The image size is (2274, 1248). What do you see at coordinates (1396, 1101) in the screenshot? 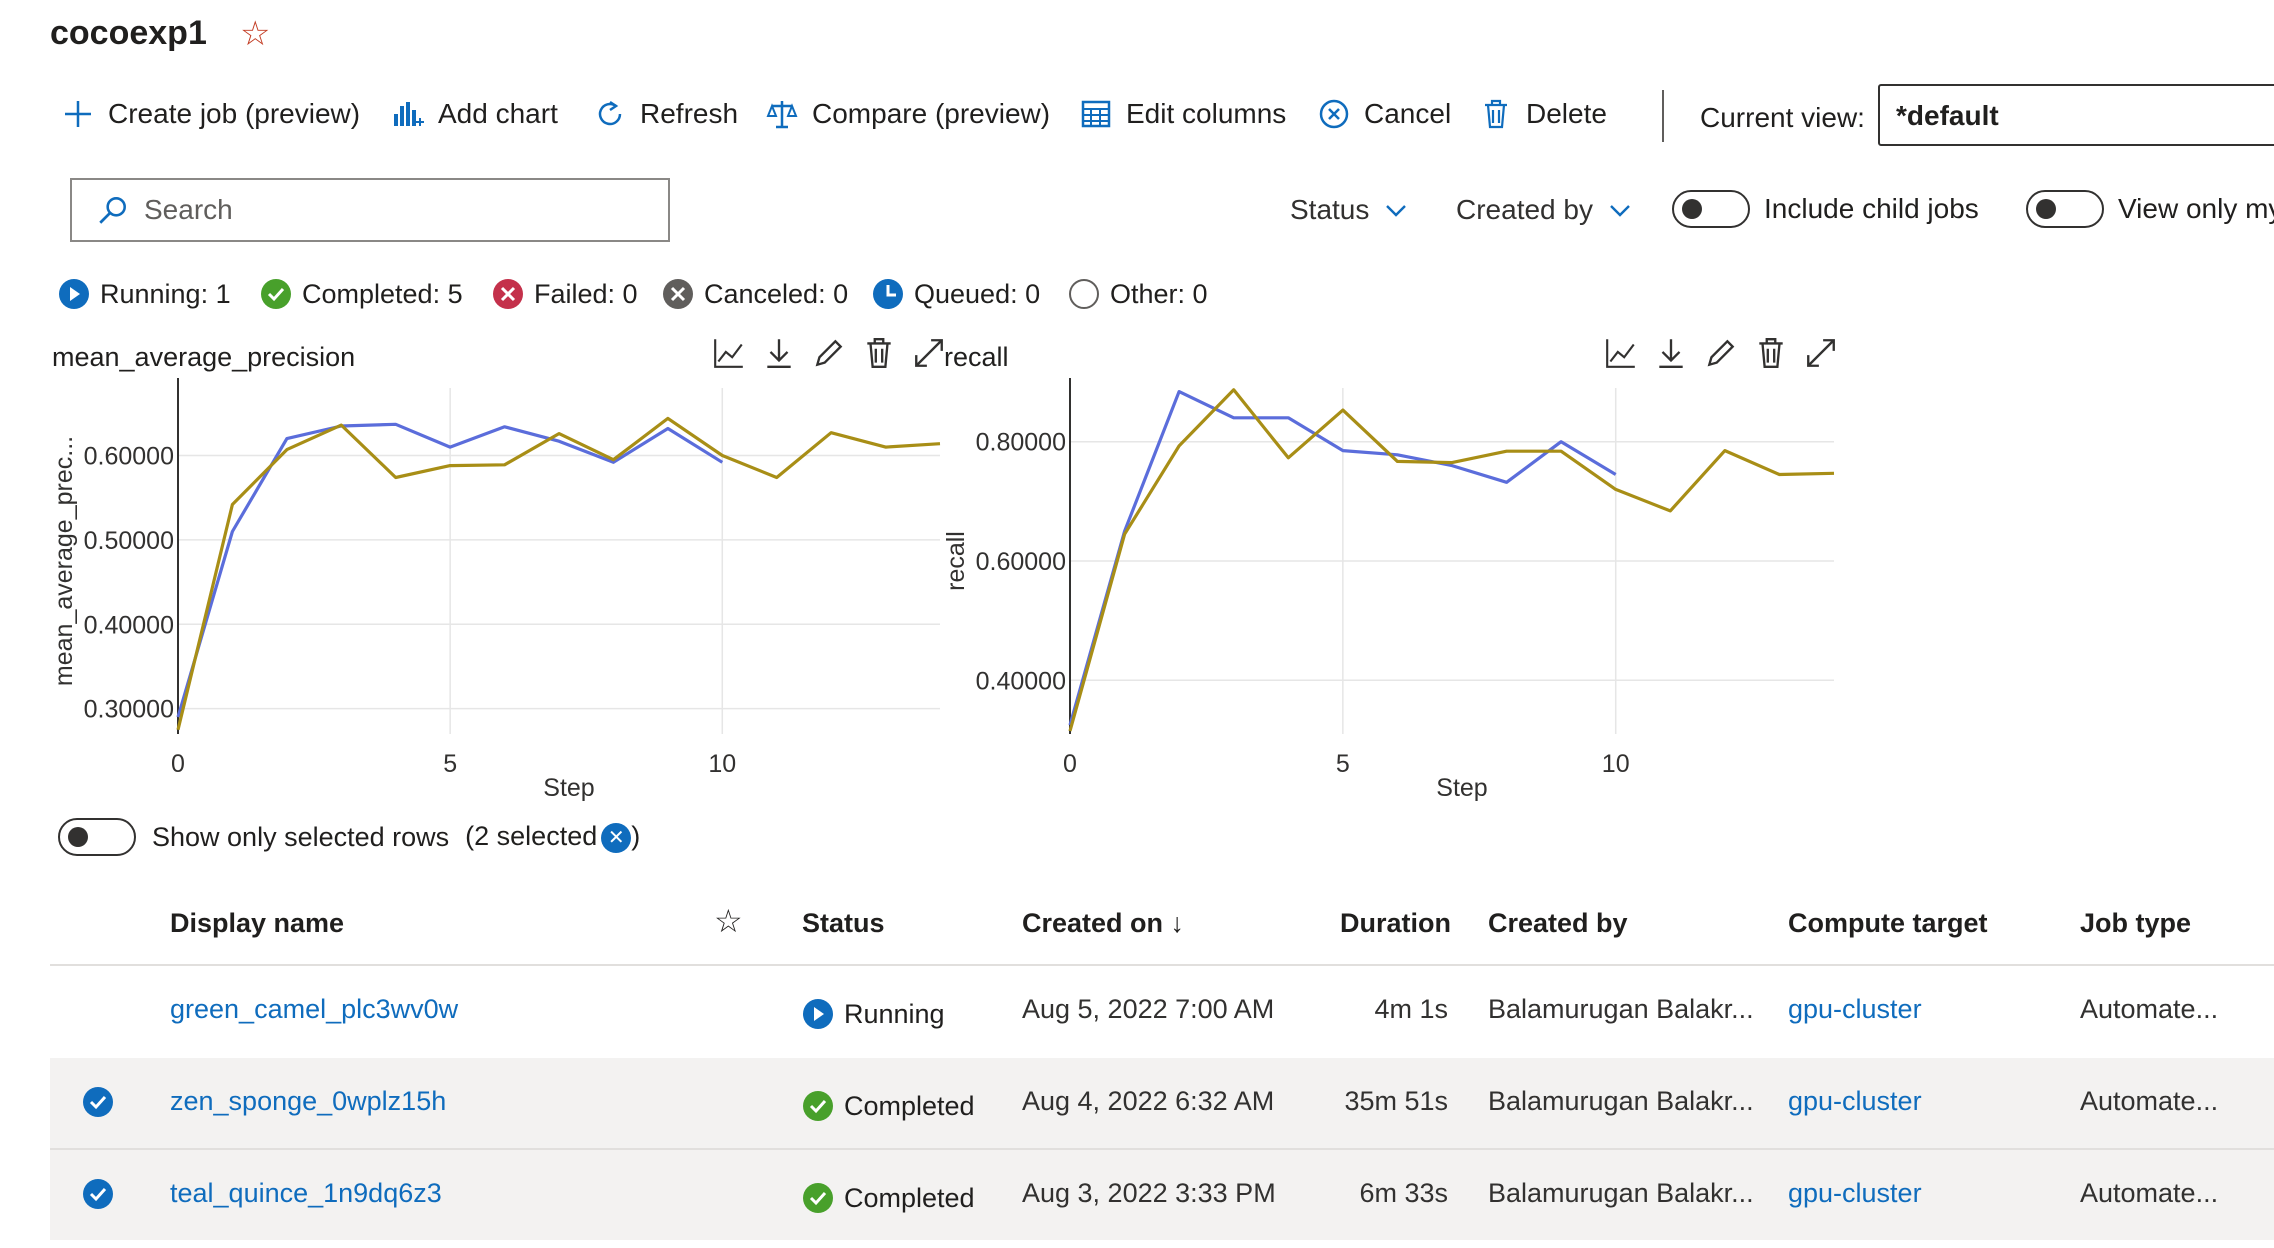
I see `duration-cell: 35m 51s` at bounding box center [1396, 1101].